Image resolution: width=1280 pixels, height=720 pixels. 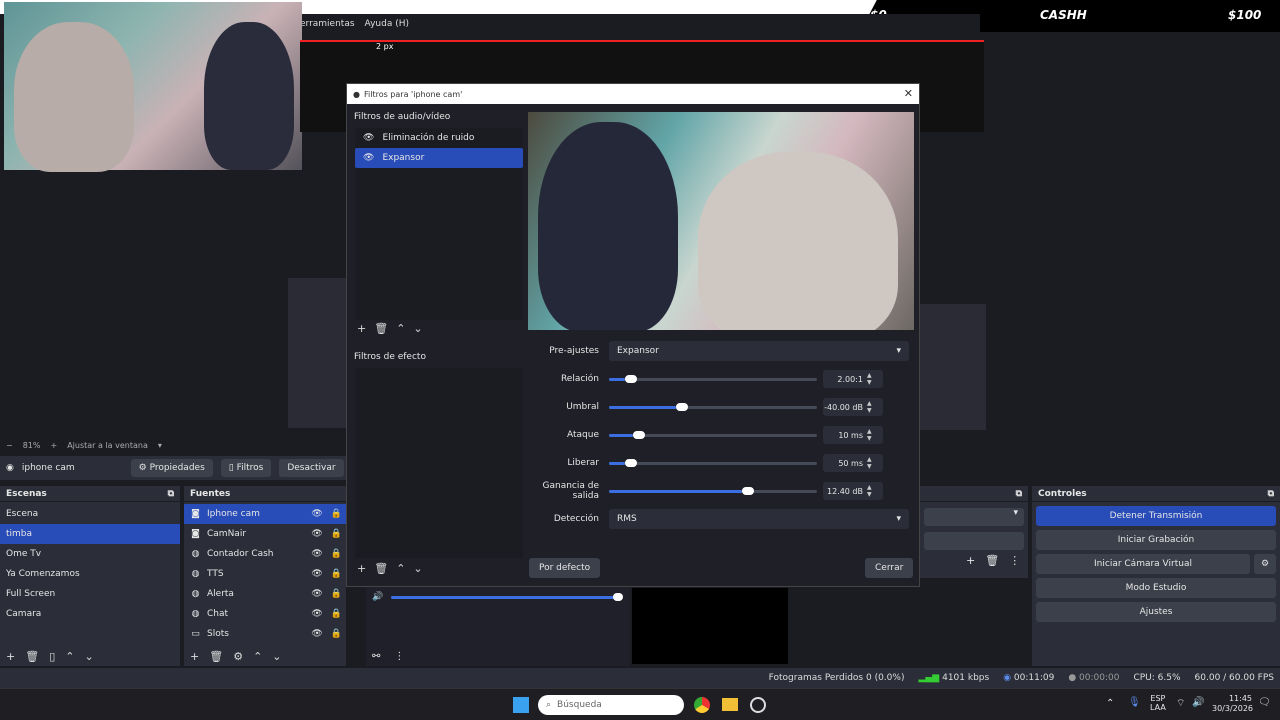 What do you see at coordinates (265, 534) in the screenshot?
I see `source-item: ◙ CamNair 👁 🔒` at bounding box center [265, 534].